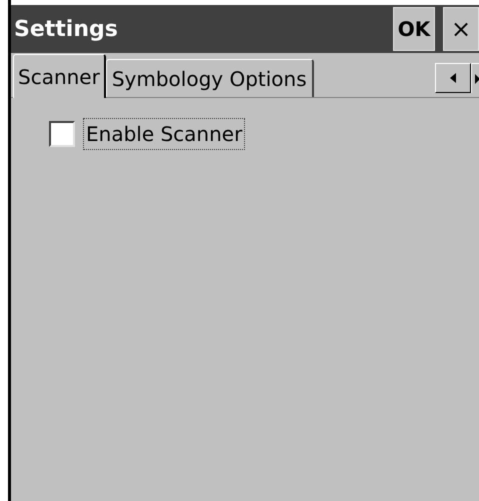 This screenshot has width=479, height=501. I want to click on tab: Scanner, so click(59, 76).